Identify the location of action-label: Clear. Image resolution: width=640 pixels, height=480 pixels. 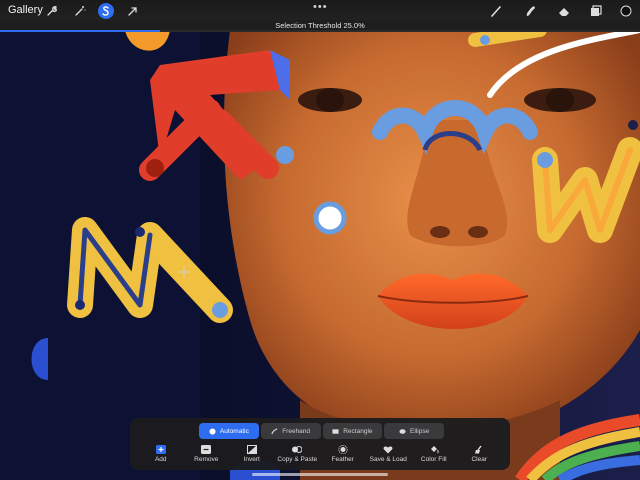
(479, 459).